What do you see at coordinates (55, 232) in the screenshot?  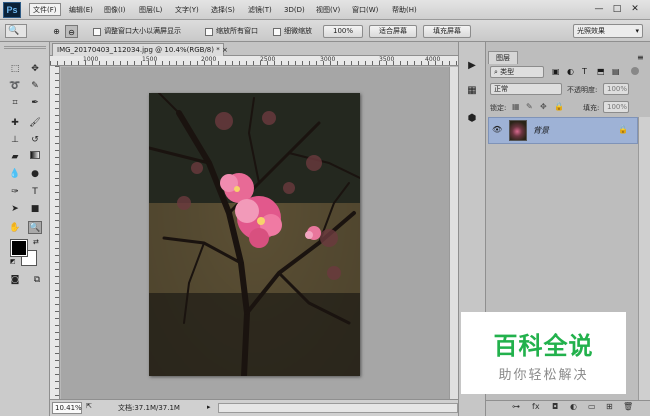 I see `vertical-ruler` at bounding box center [55, 232].